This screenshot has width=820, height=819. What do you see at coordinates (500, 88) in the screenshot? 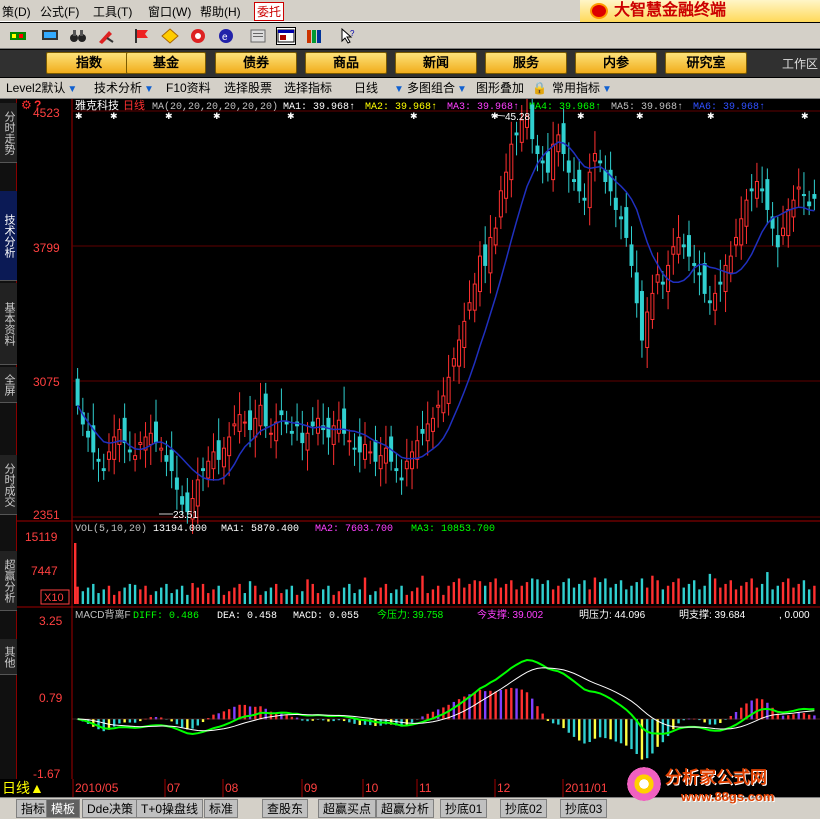
I see `tab-overlay: 图形叠加` at bounding box center [500, 88].